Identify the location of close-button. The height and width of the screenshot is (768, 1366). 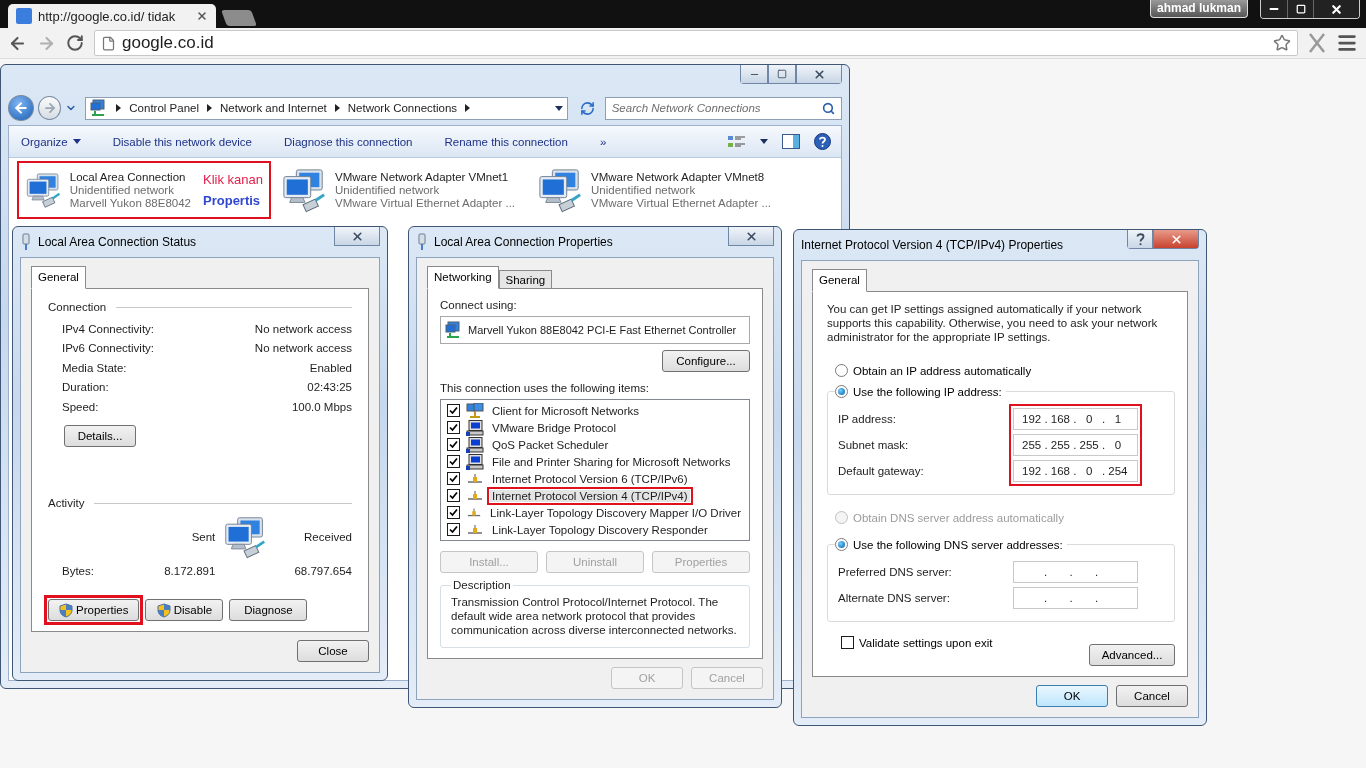
(1336, 9).